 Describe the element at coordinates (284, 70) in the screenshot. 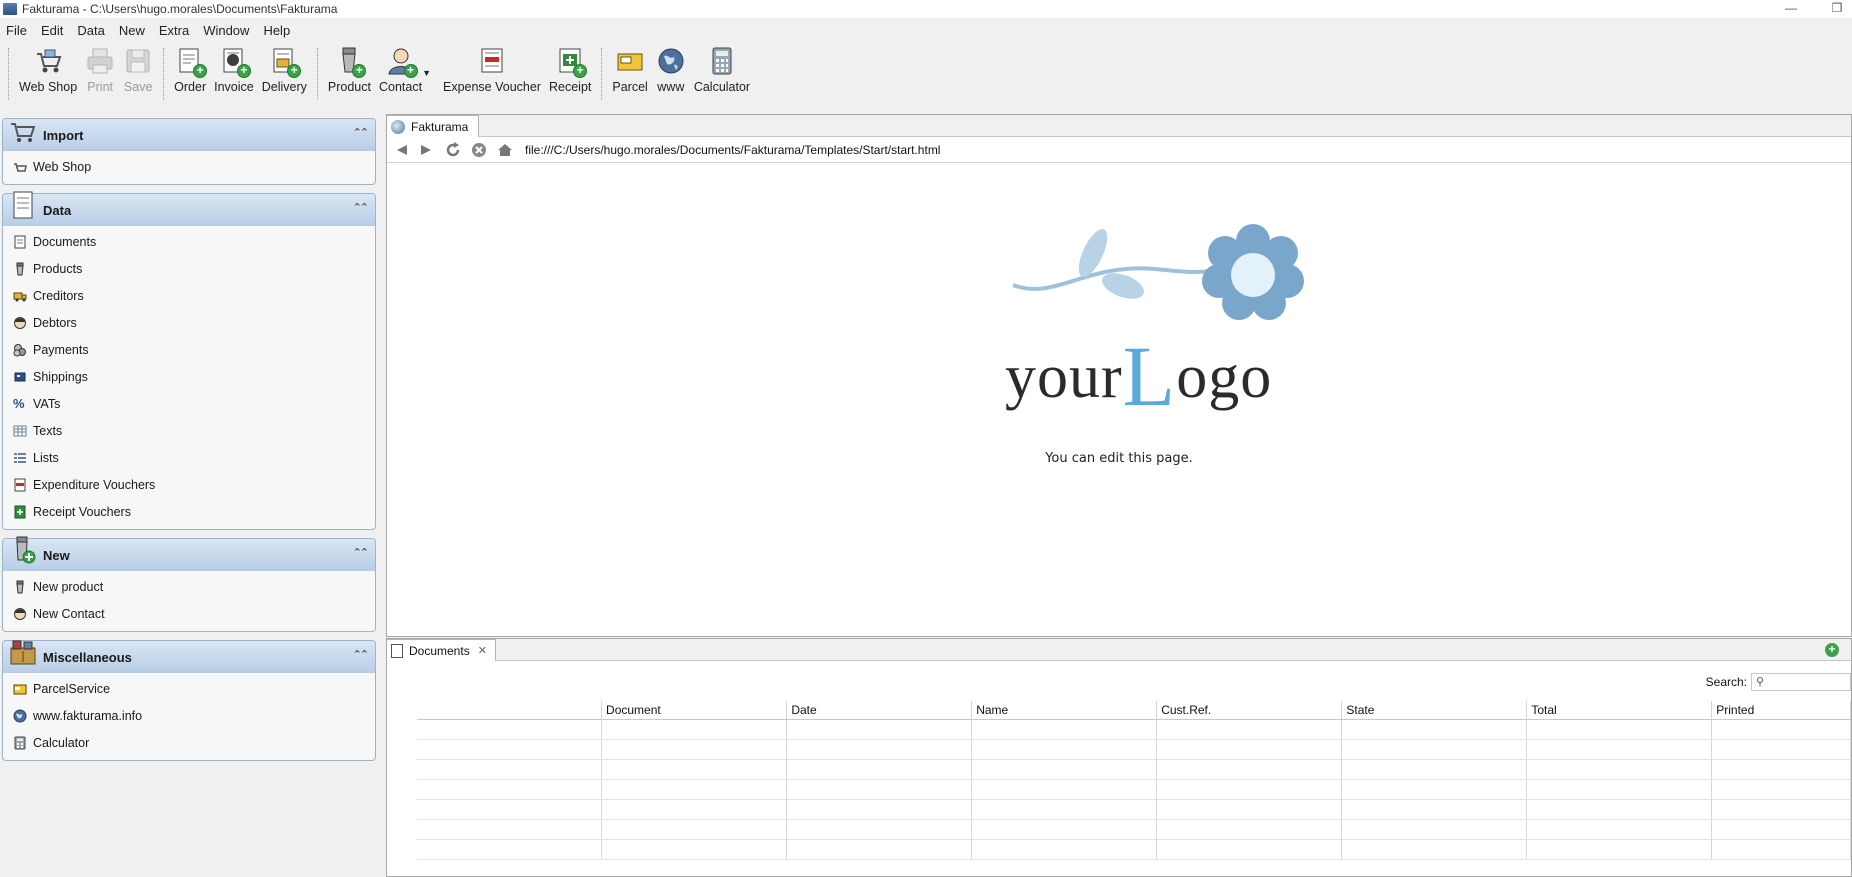

I see `delivery-button: + Delivery` at that location.